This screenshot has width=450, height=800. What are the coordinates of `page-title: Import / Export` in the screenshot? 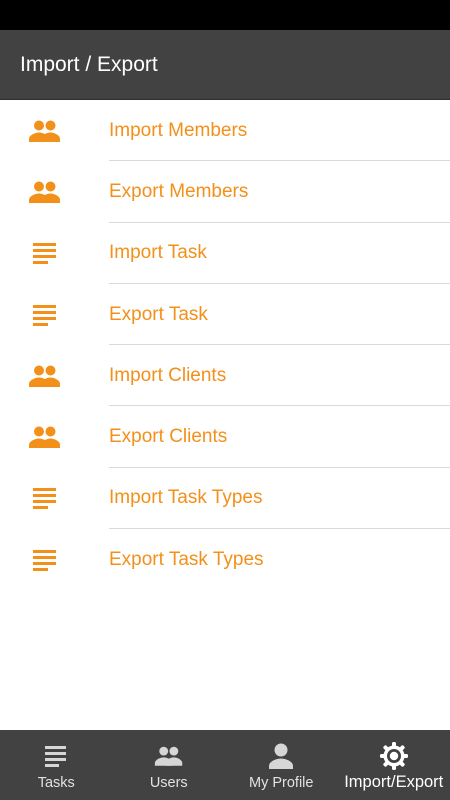 It's located at (89, 64).